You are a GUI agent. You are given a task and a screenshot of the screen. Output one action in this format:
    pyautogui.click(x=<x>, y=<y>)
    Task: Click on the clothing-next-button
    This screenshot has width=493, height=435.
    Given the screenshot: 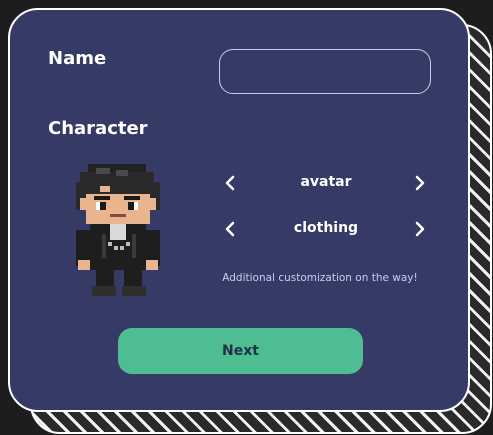 What is the action you would take?
    pyautogui.click(x=420, y=229)
    